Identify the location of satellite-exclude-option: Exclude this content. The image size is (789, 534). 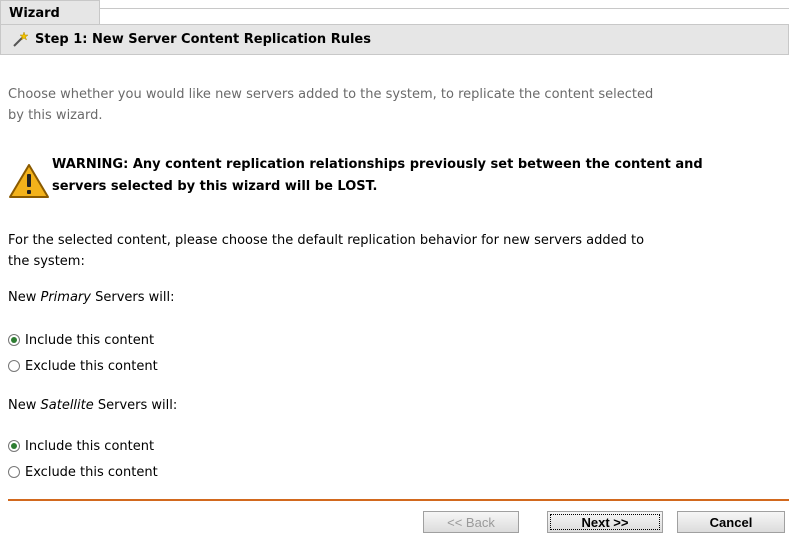
(83, 472).